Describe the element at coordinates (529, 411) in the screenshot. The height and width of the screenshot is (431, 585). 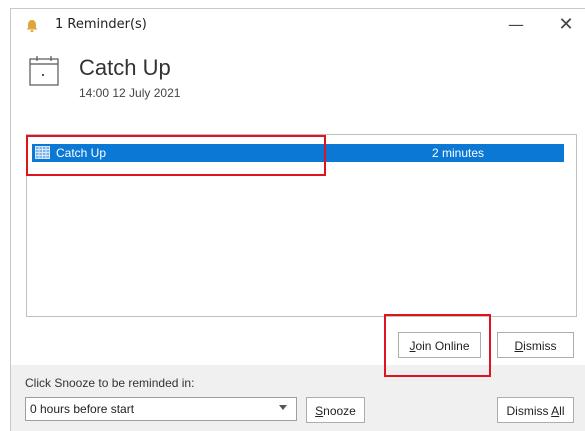
I see `dismiss-all-label: Dismiss` at that location.